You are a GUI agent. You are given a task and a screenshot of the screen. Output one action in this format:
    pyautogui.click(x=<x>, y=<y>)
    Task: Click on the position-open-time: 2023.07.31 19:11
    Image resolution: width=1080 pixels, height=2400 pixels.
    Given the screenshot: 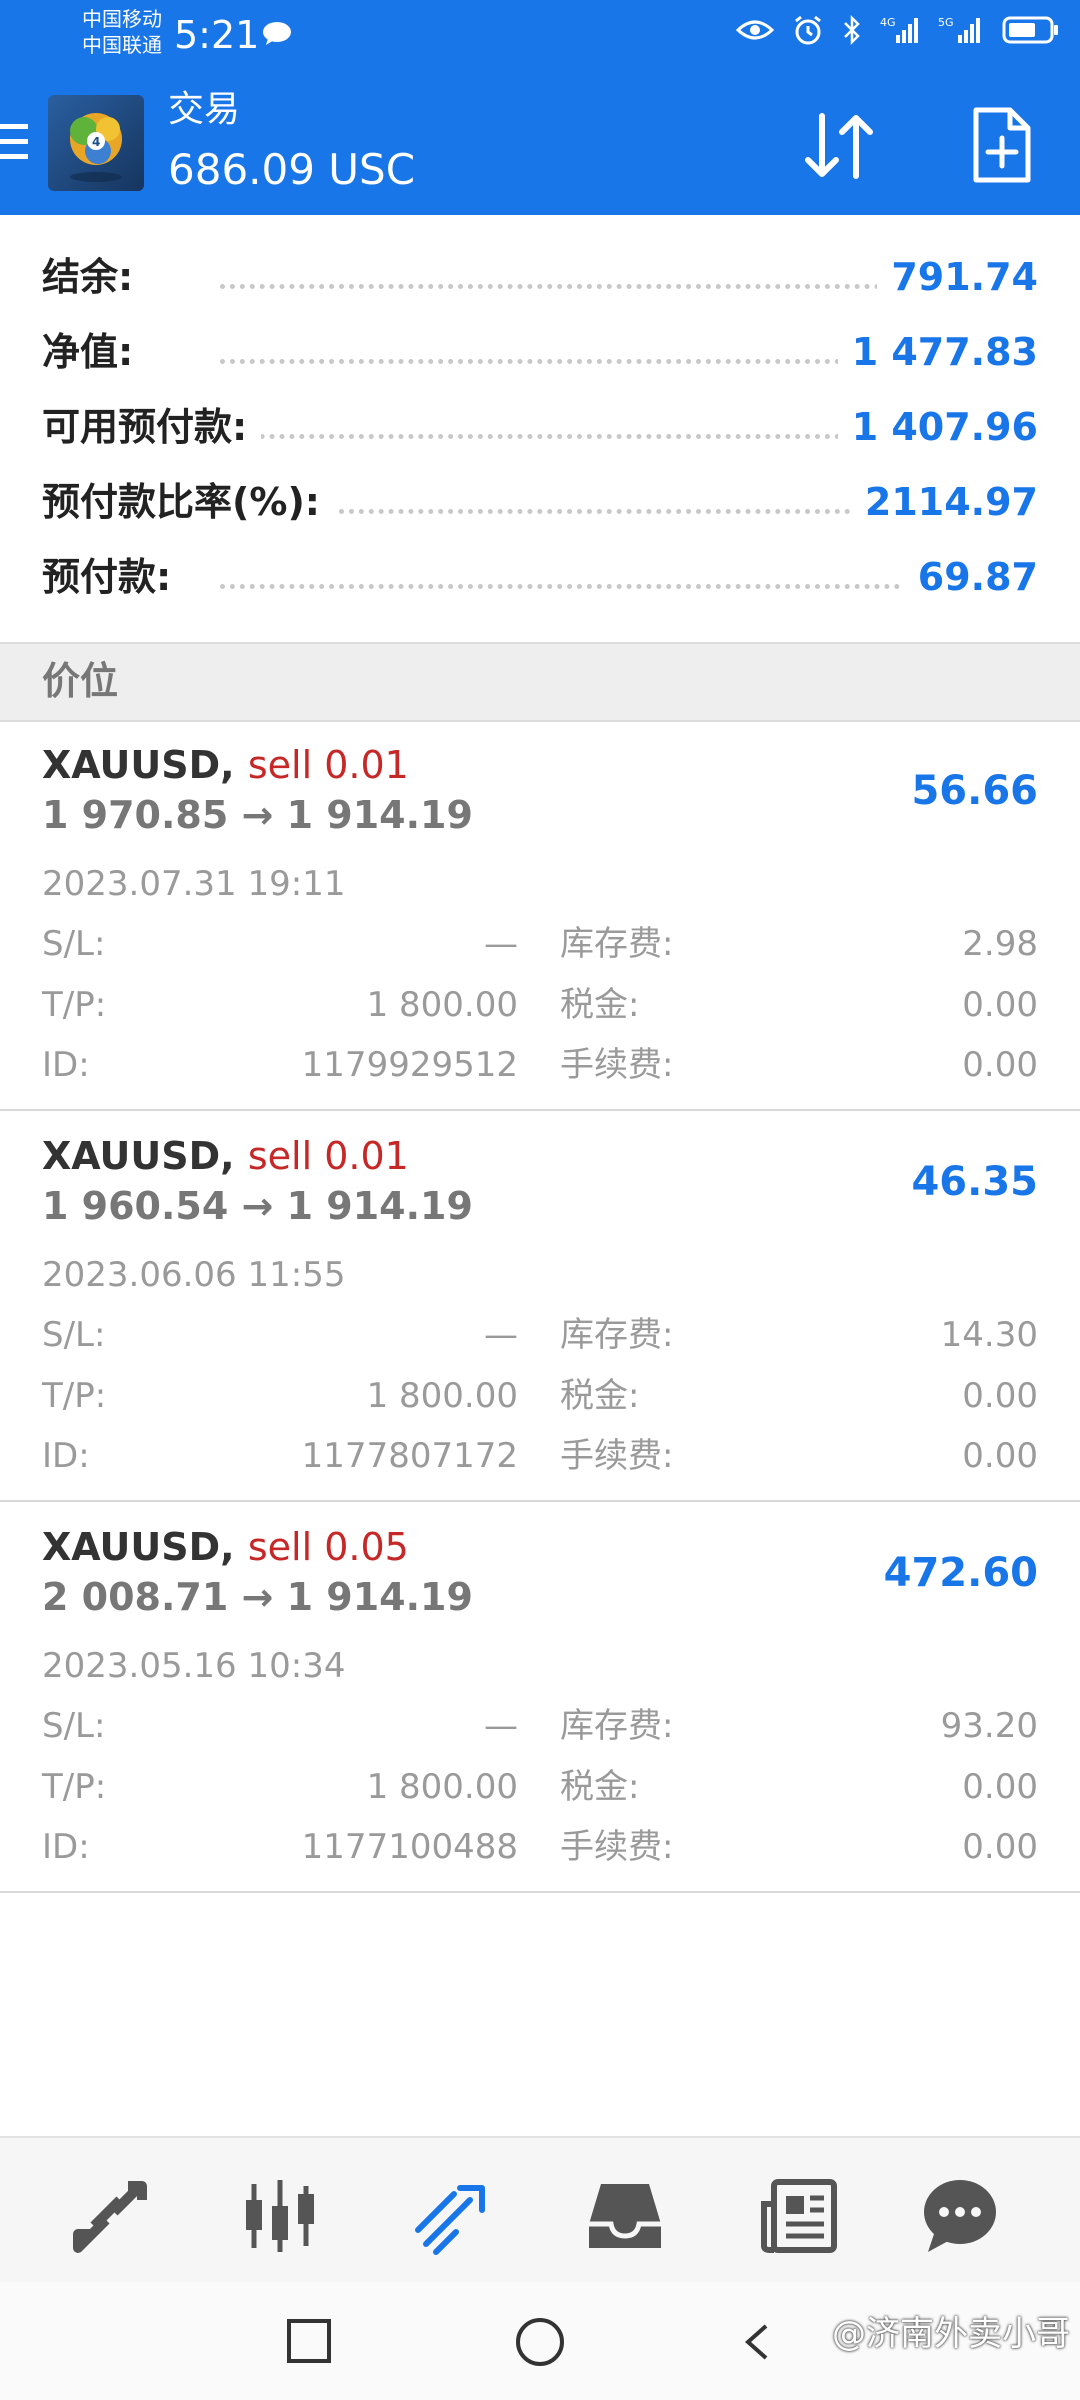 What is the action you would take?
    pyautogui.click(x=194, y=884)
    